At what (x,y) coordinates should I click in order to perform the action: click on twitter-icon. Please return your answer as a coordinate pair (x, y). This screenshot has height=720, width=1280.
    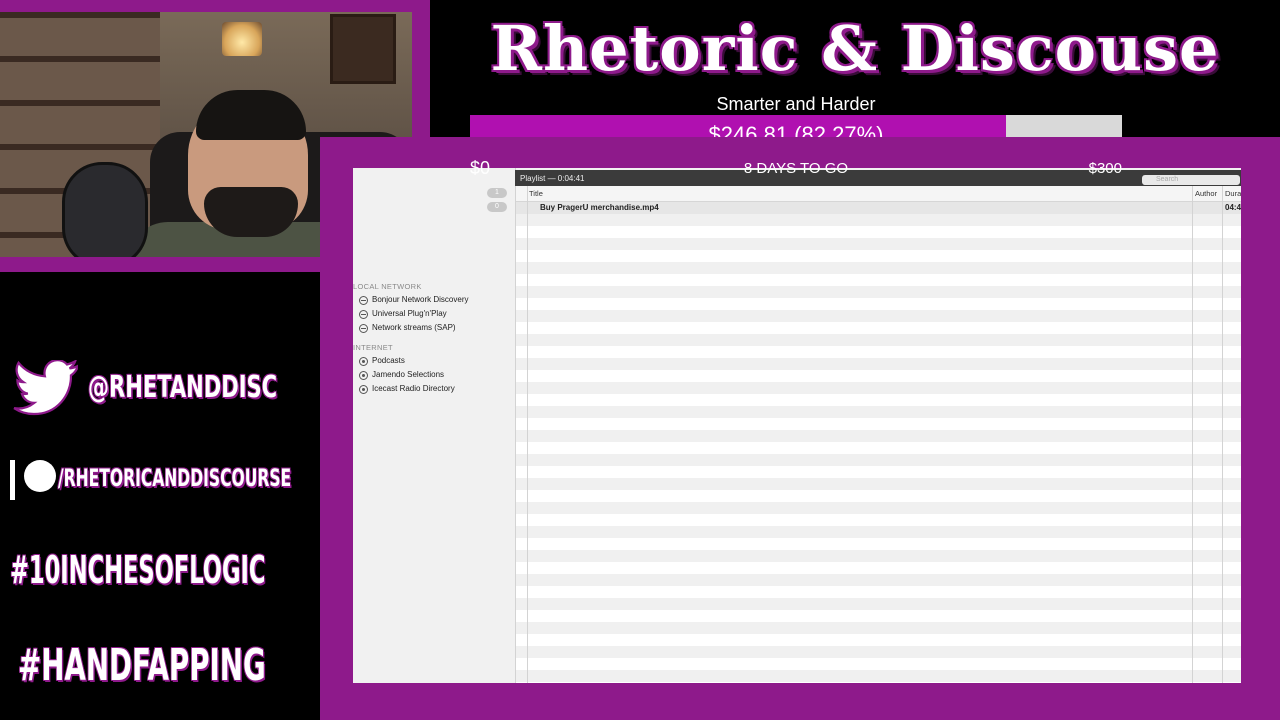
    Looking at the image, I should click on (45, 388).